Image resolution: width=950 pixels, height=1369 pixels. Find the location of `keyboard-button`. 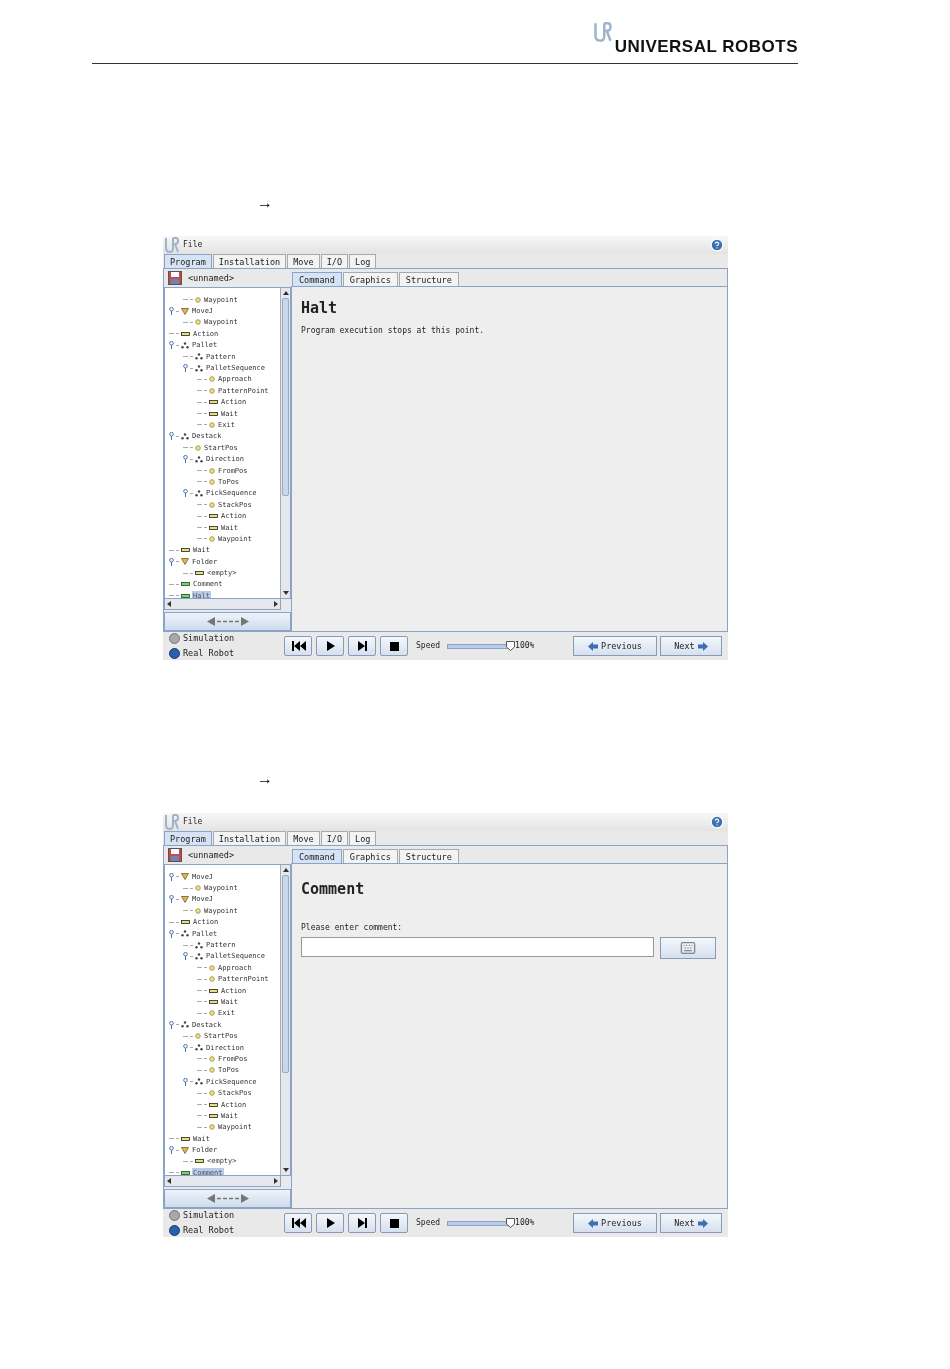

keyboard-button is located at coordinates (688, 948).